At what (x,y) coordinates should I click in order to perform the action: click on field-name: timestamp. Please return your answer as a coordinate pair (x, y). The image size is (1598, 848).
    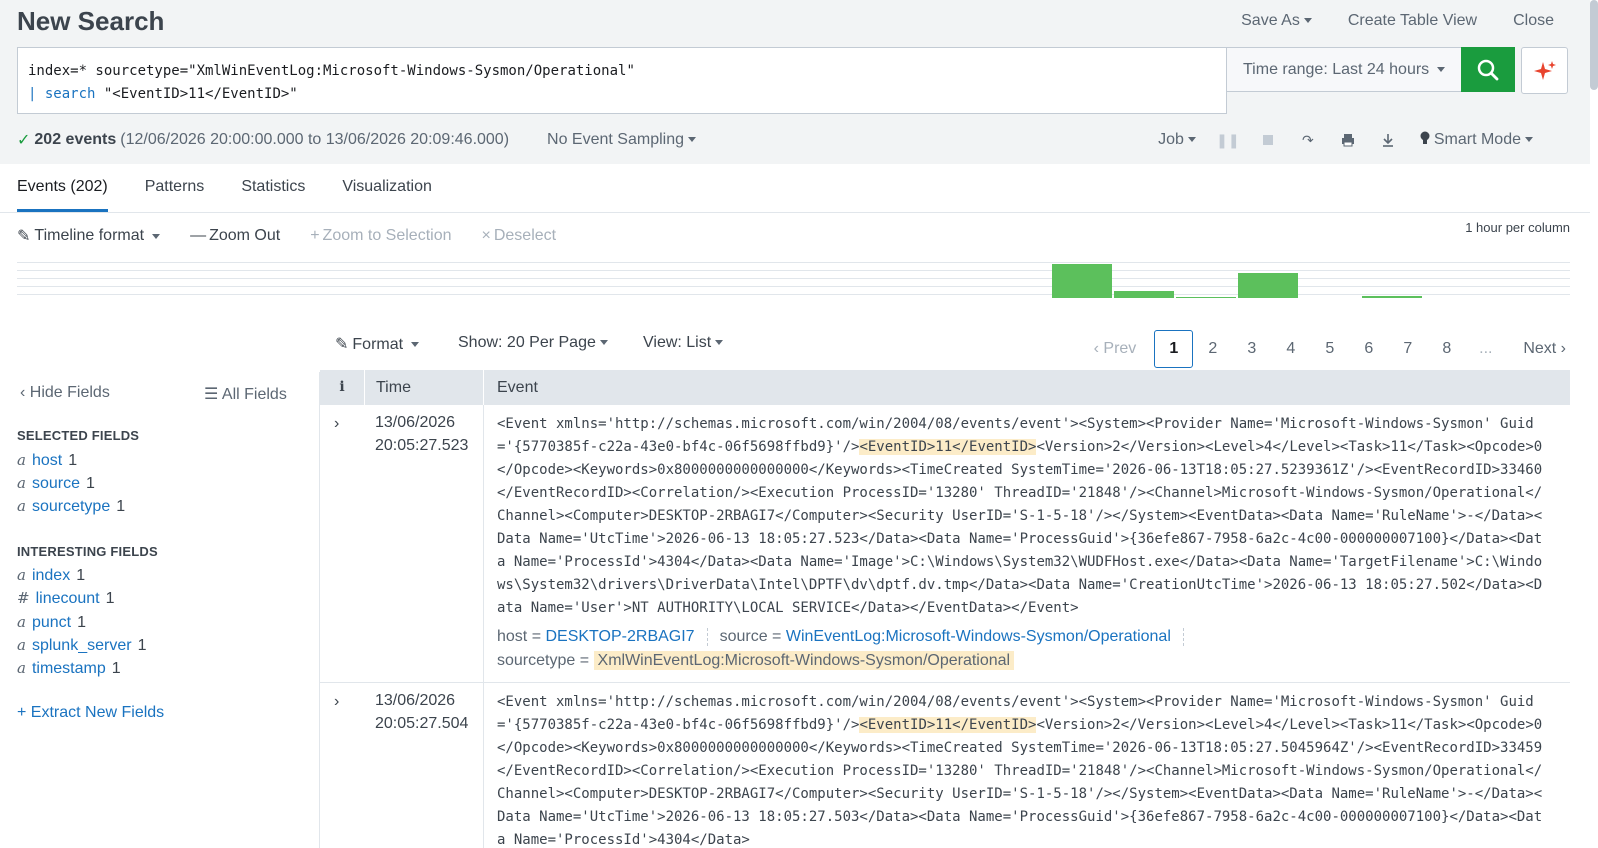
    Looking at the image, I should click on (68, 668).